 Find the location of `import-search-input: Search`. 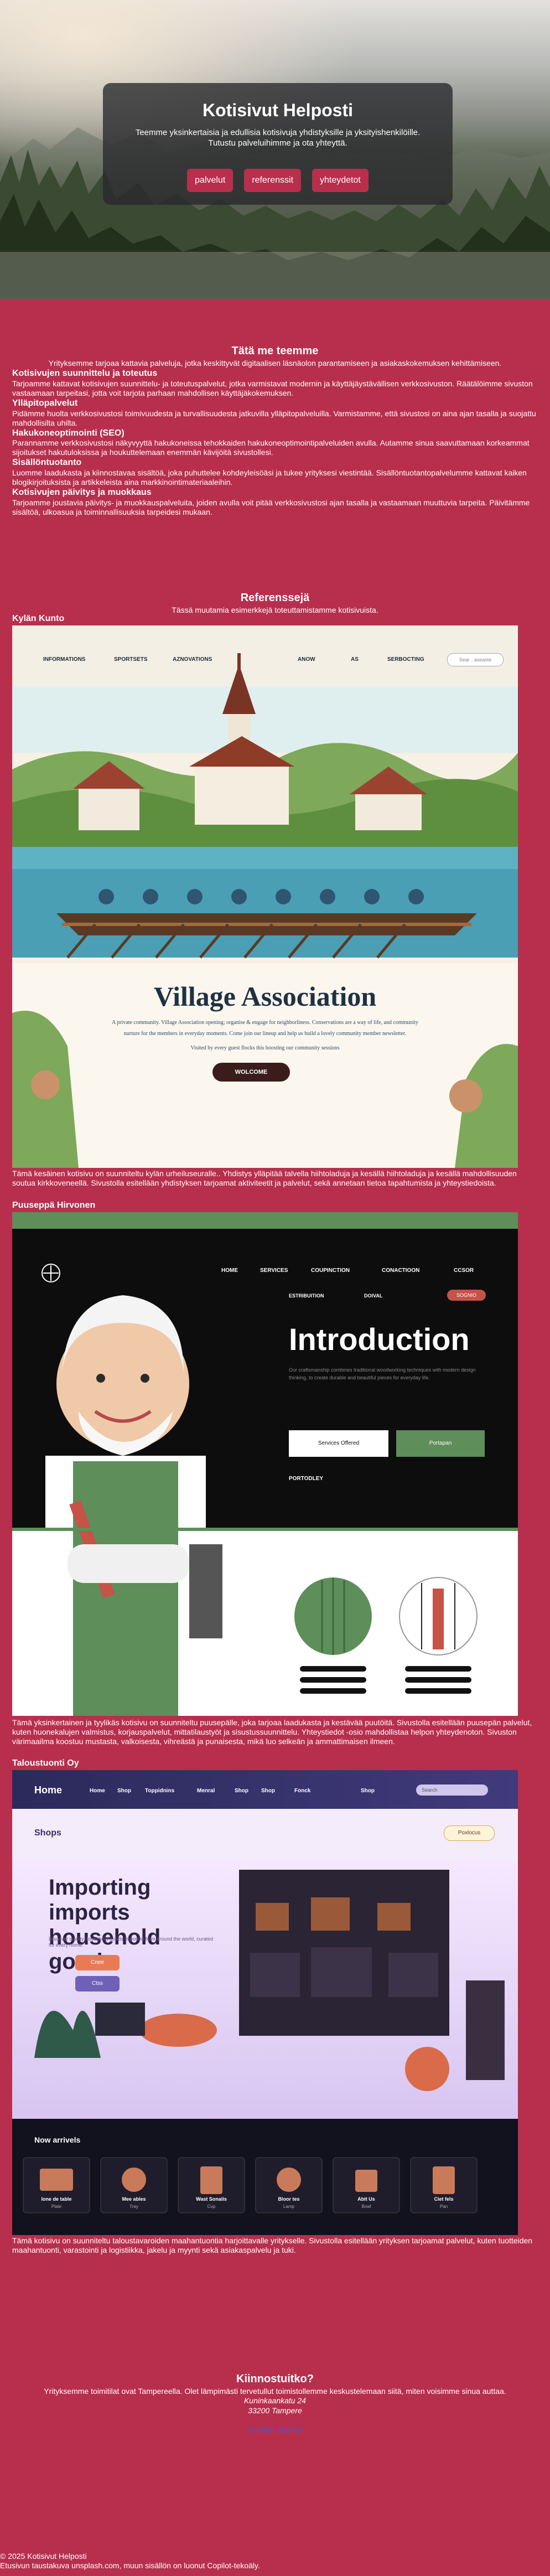

import-search-input: Search is located at coordinates (452, 1790).